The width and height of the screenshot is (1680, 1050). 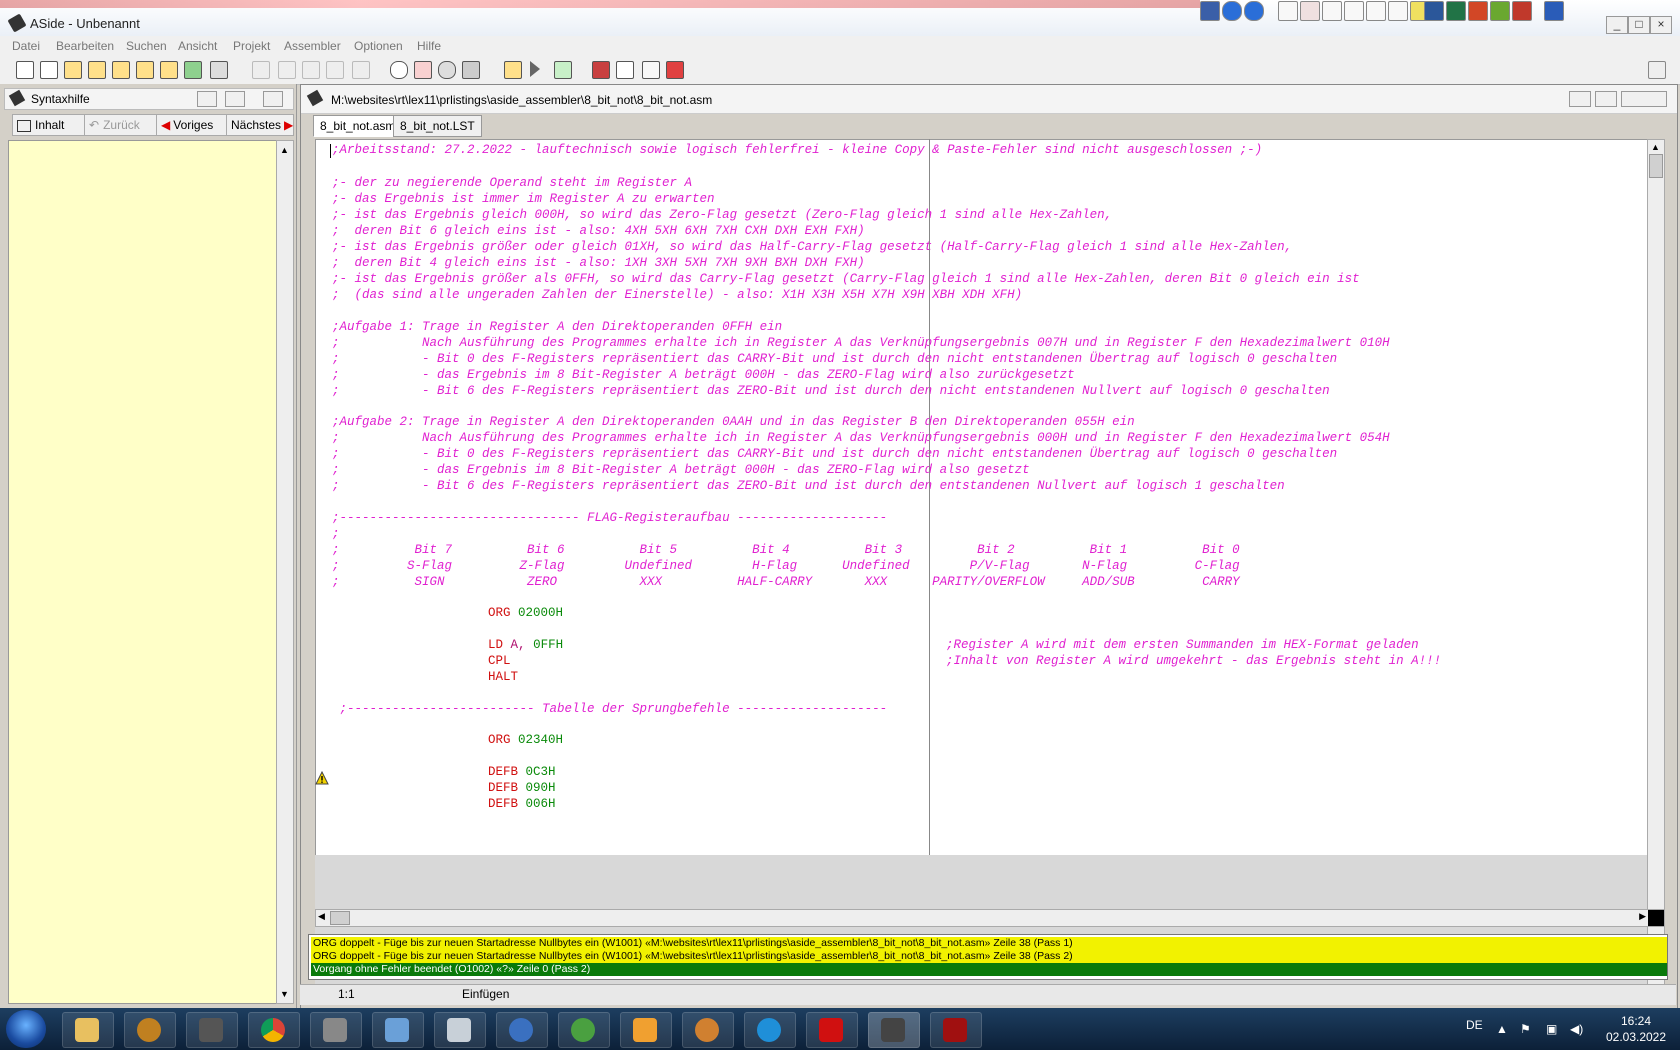 I want to click on maximize-button: □, so click(x=1639, y=25).